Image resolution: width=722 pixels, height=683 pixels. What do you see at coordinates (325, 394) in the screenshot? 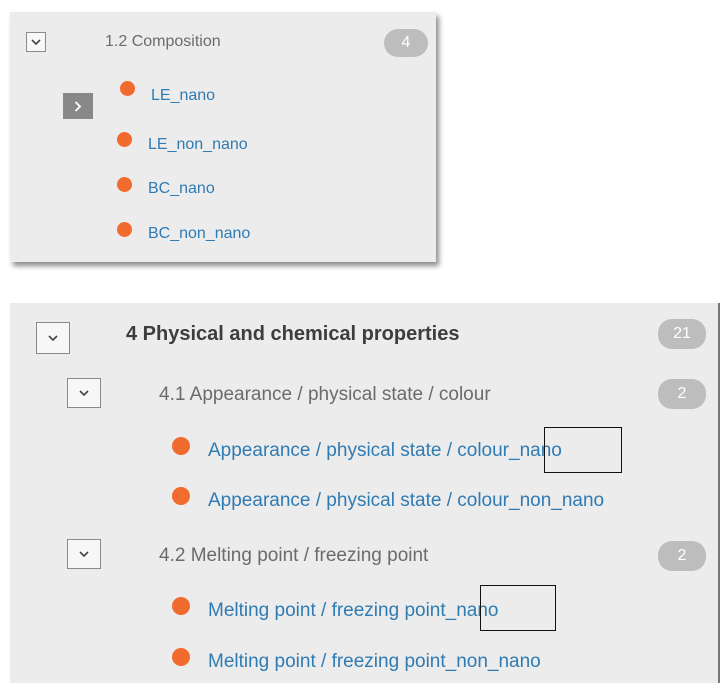
I see `subsection-title: 4.1 Appearance / physical state / colour` at bounding box center [325, 394].